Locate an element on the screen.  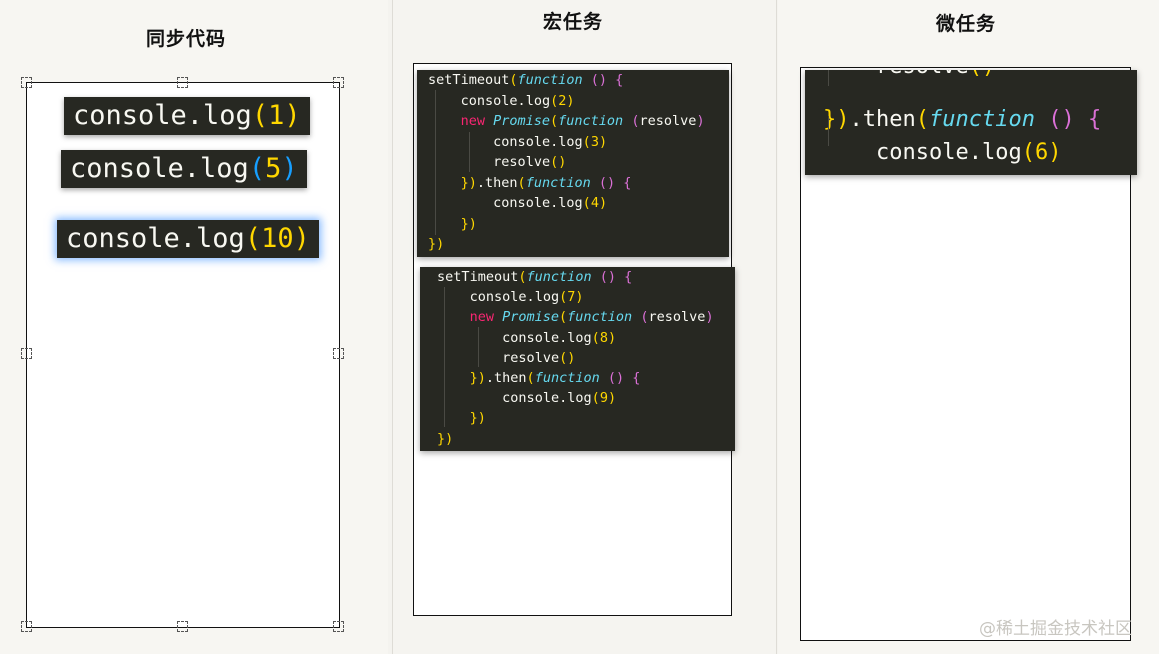
resize-handle-bottom-center is located at coordinates (182, 626).